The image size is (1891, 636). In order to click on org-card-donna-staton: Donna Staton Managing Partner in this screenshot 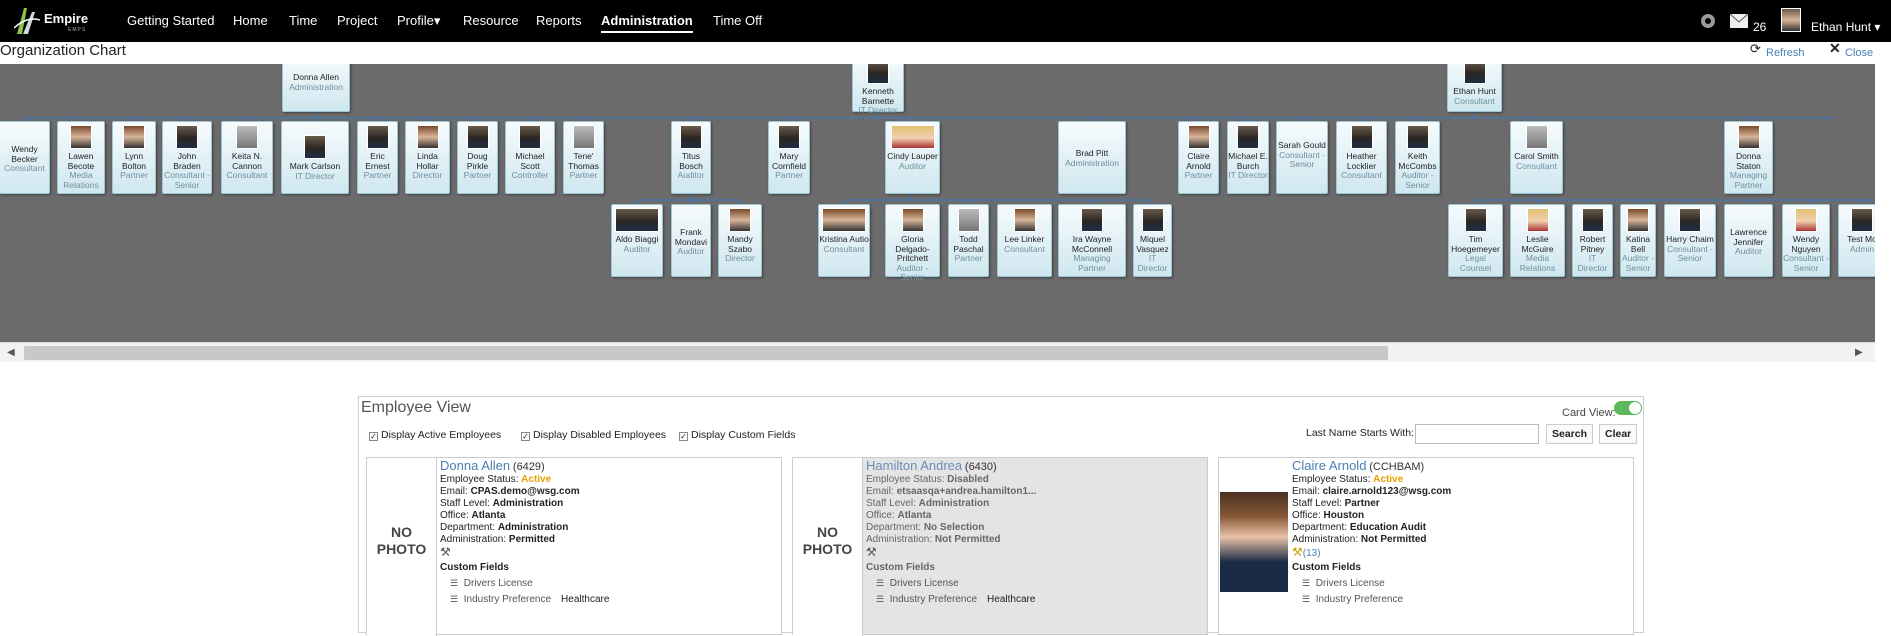, I will do `click(1748, 157)`.